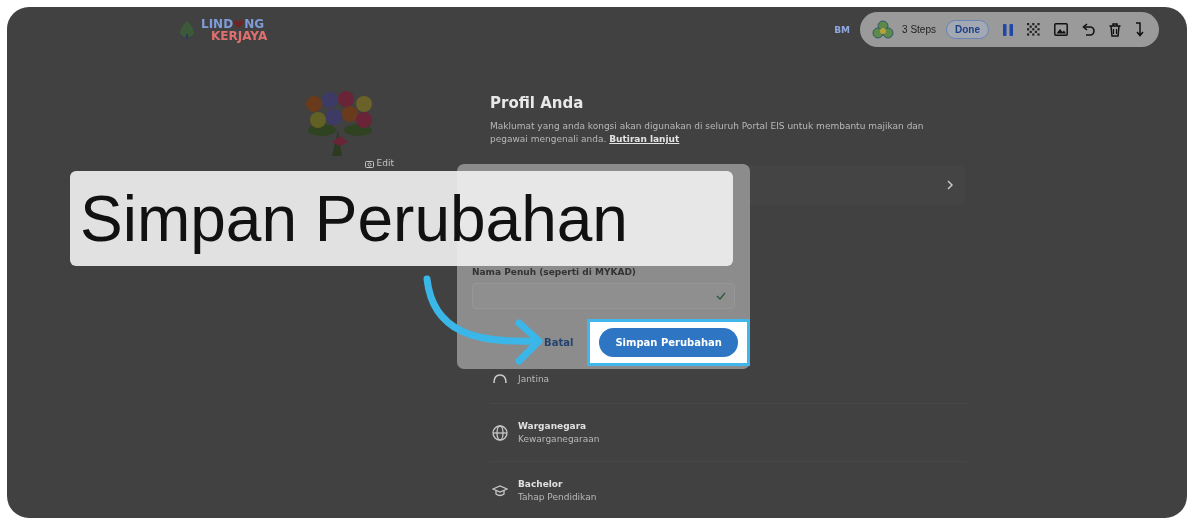 The width and height of the screenshot is (1194, 525). Describe the element at coordinates (559, 342) in the screenshot. I see `cancel-button: Batal` at that location.